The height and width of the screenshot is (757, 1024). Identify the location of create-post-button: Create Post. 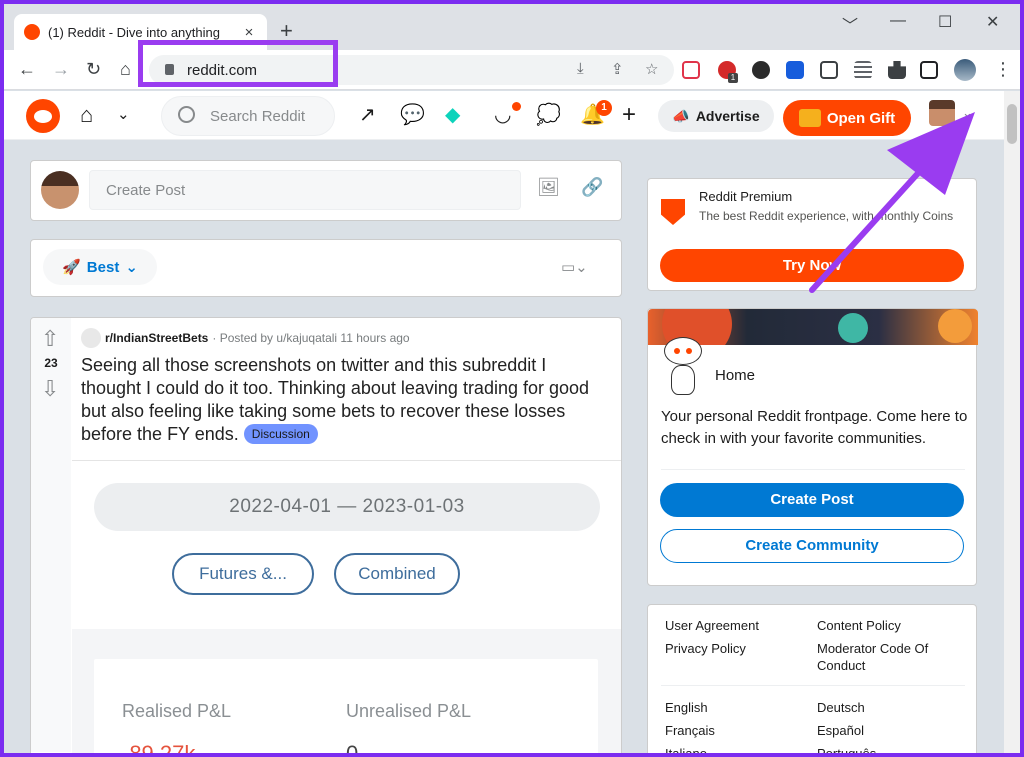
(812, 500).